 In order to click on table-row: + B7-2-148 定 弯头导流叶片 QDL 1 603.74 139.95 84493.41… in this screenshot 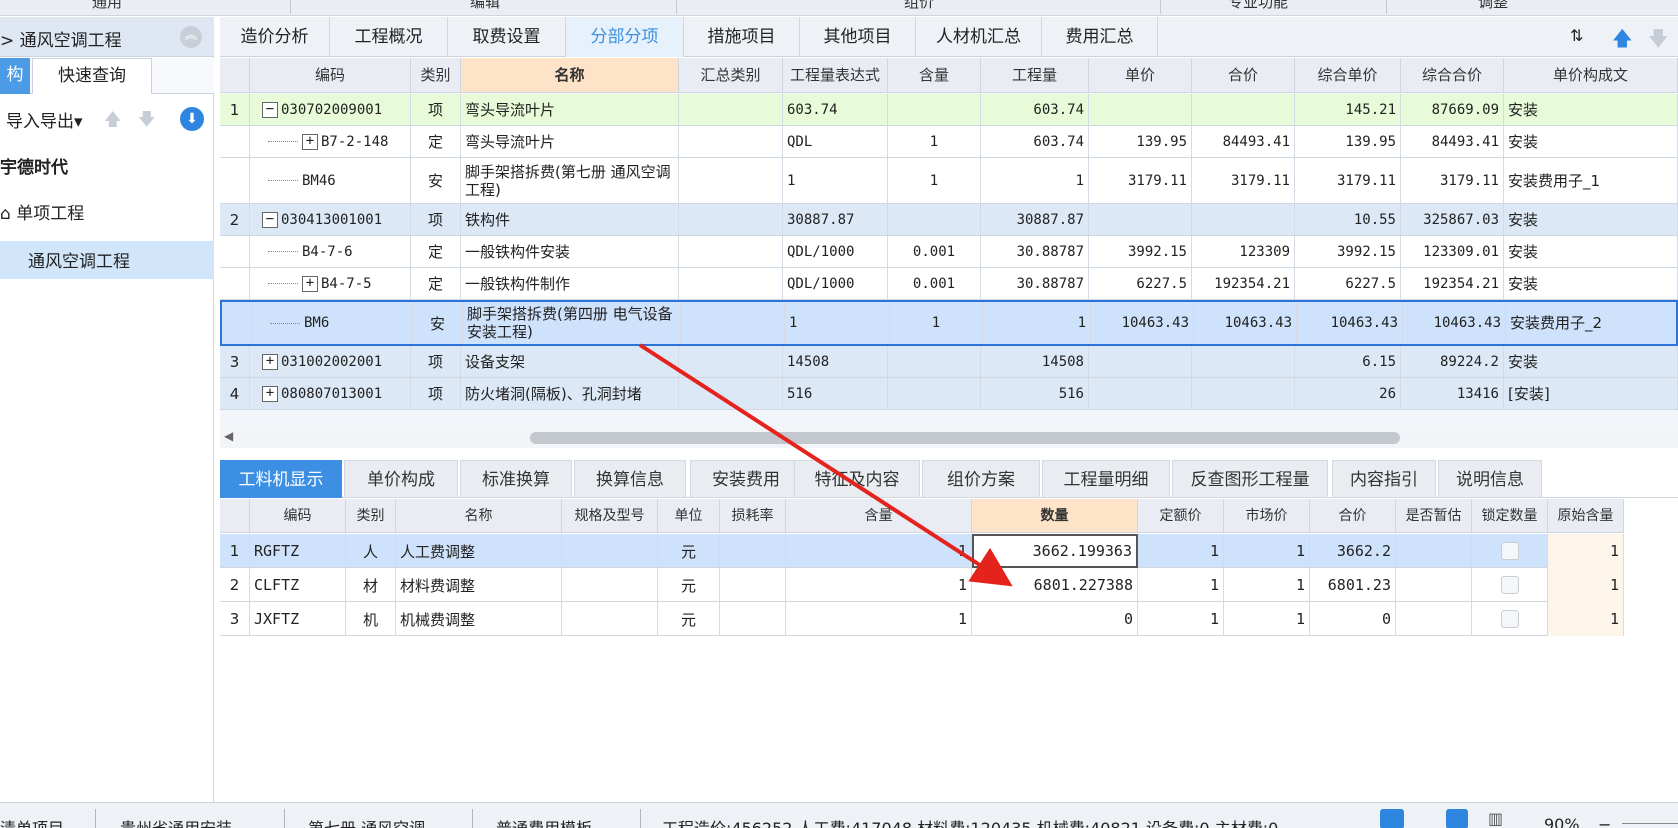, I will do `click(949, 142)`.